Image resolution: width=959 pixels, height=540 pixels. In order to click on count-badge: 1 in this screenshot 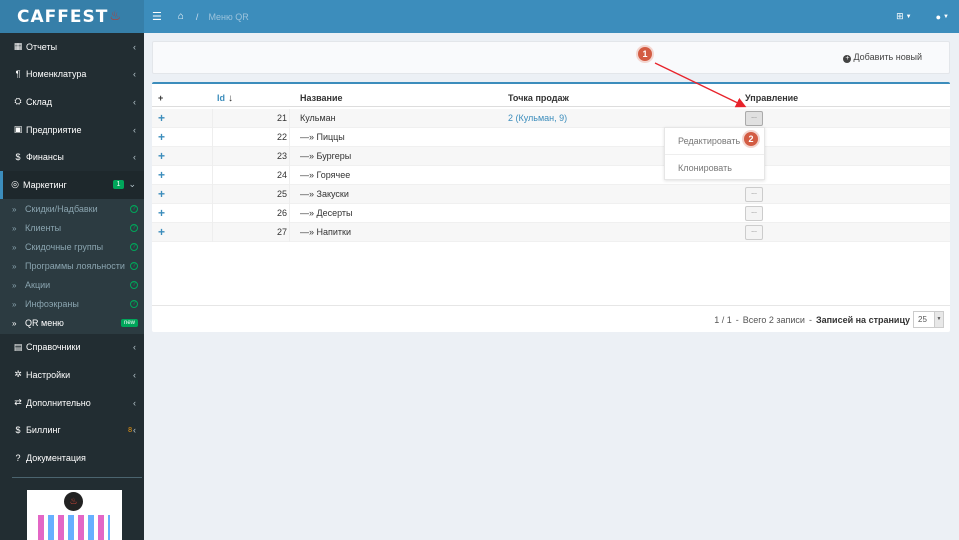, I will do `click(118, 185)`.